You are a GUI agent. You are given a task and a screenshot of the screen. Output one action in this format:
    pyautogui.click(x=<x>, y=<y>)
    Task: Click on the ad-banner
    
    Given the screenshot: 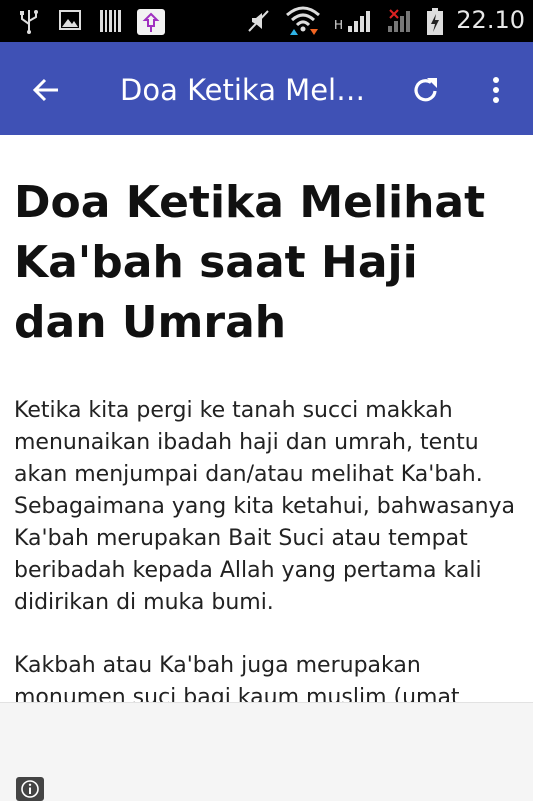 What is the action you would take?
    pyautogui.click(x=266, y=751)
    